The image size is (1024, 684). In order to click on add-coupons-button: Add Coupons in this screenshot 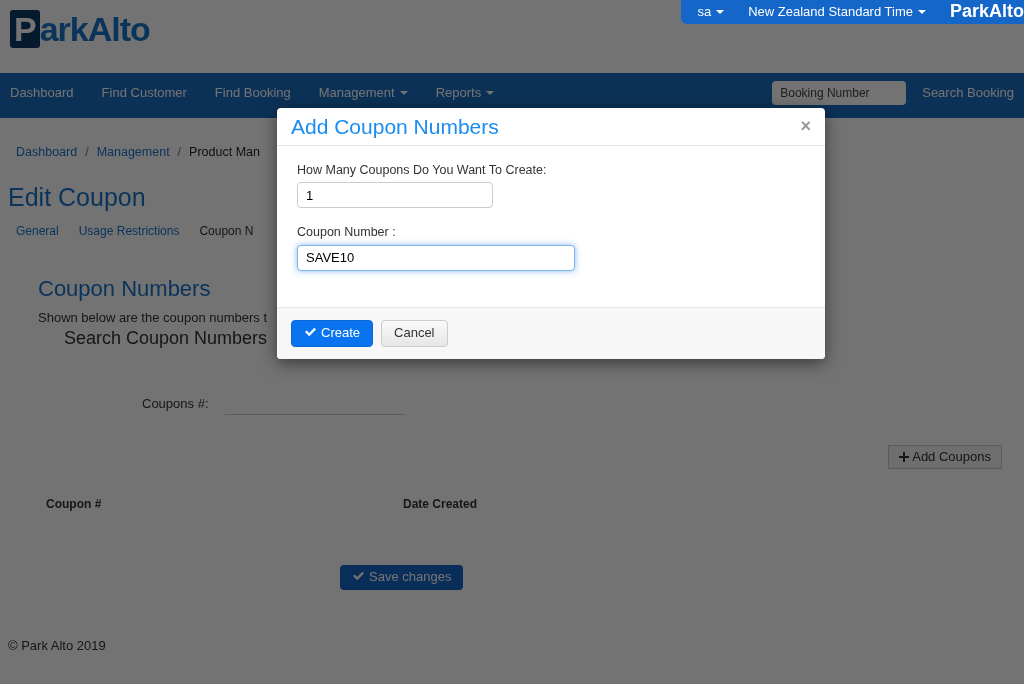, I will do `click(945, 457)`.